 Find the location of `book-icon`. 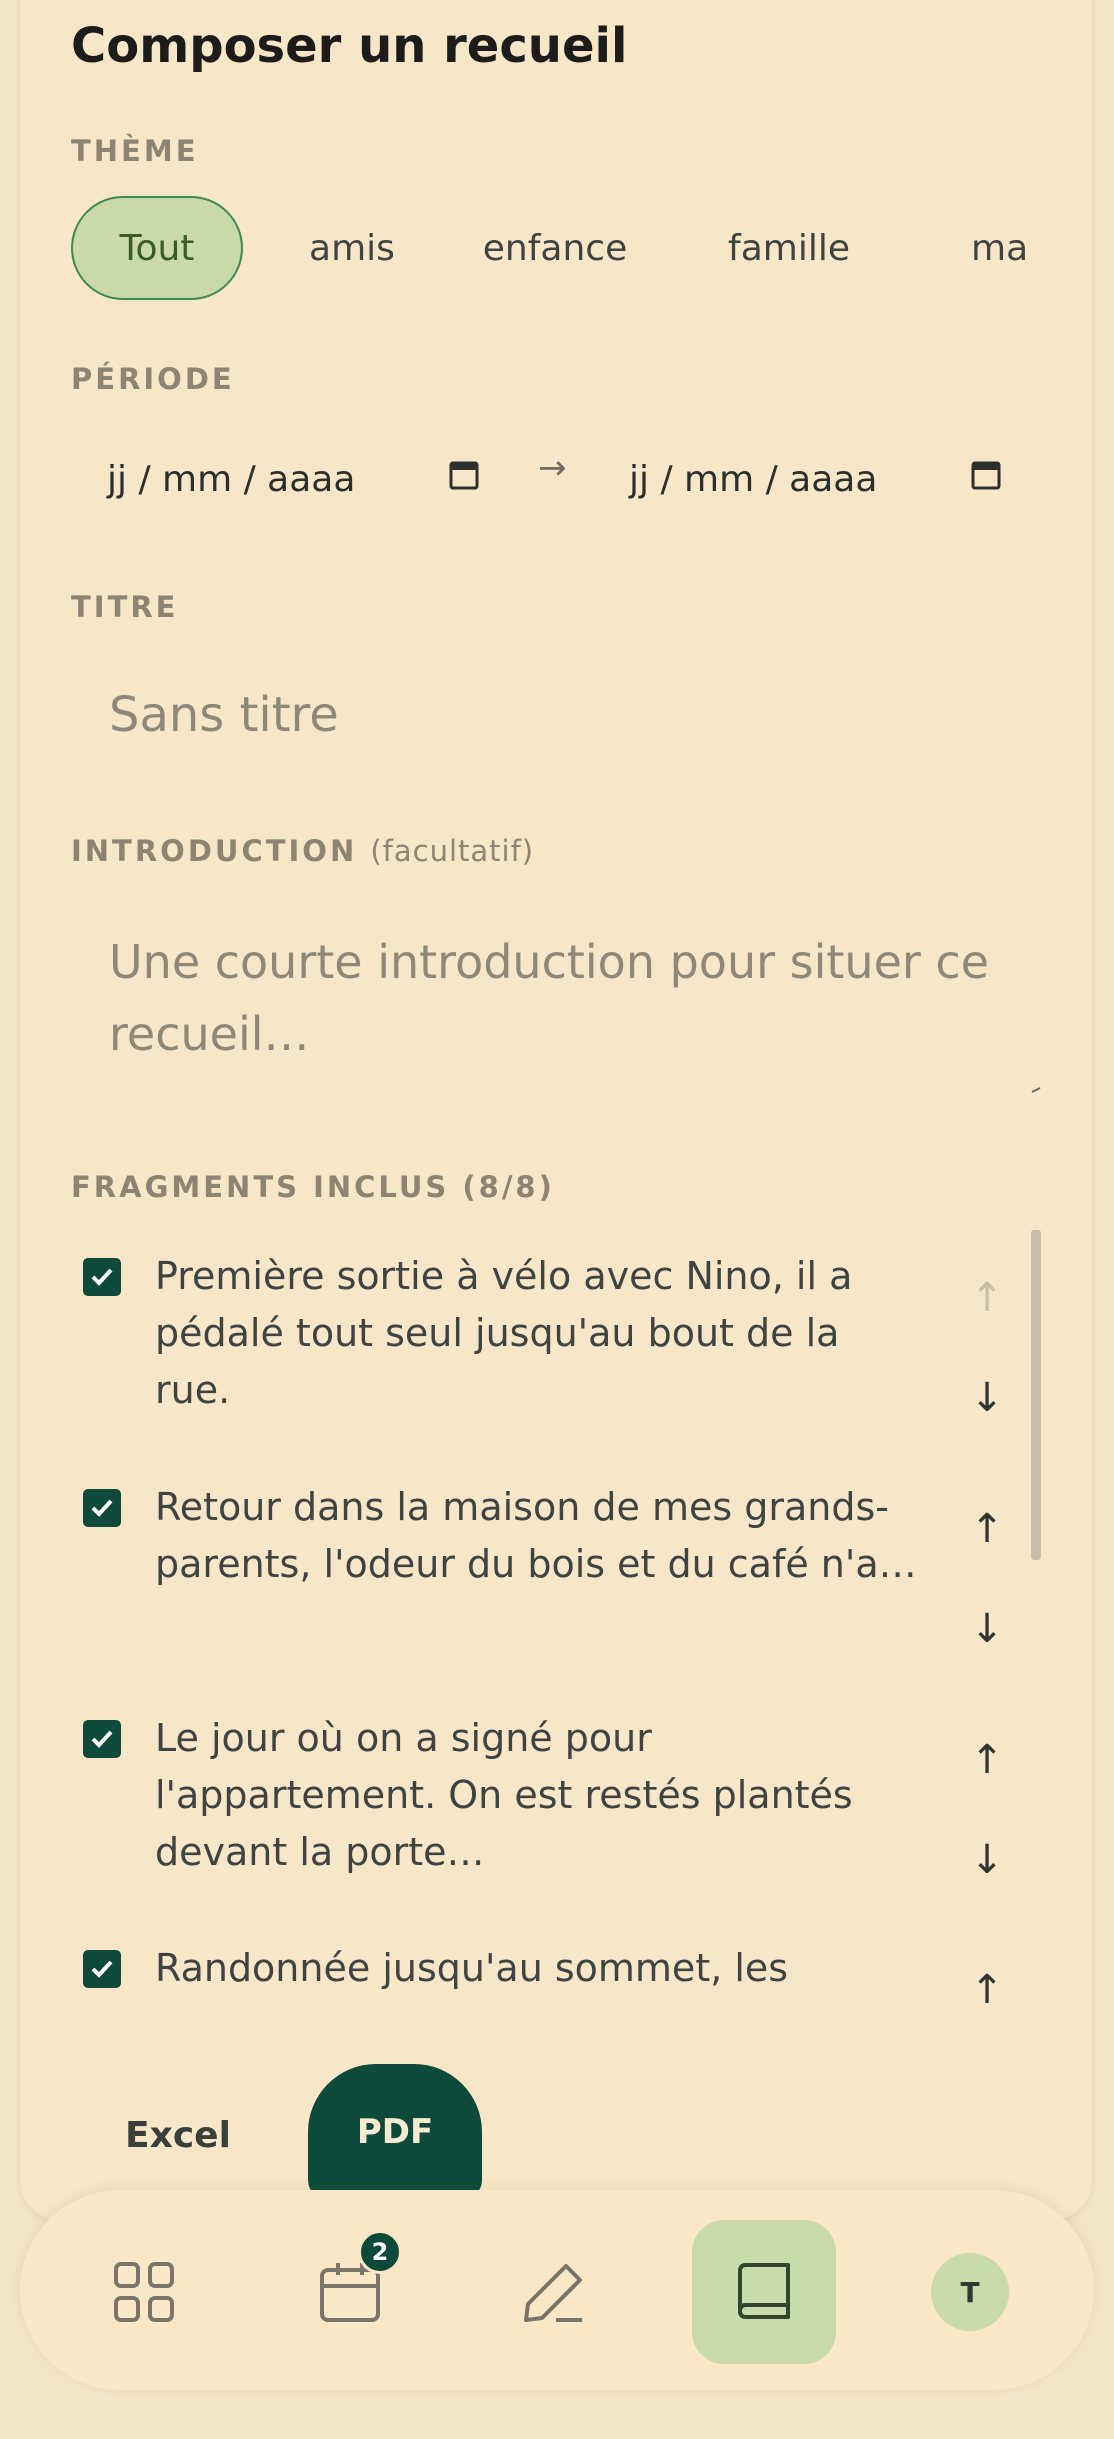

book-icon is located at coordinates (764, 2291).